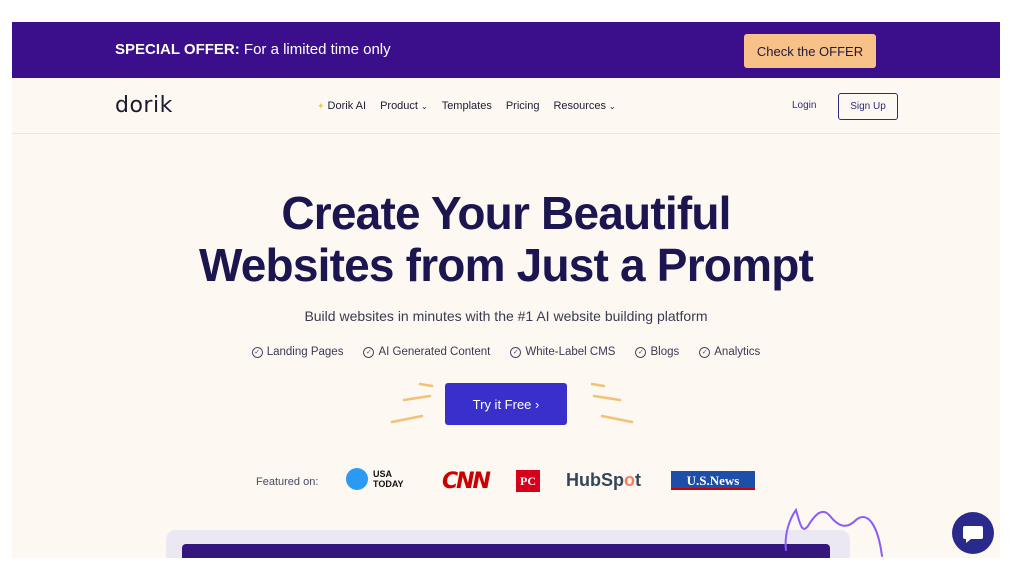 The height and width of the screenshot is (576, 1024). I want to click on nav-item-product: Product ⌄, so click(404, 106).